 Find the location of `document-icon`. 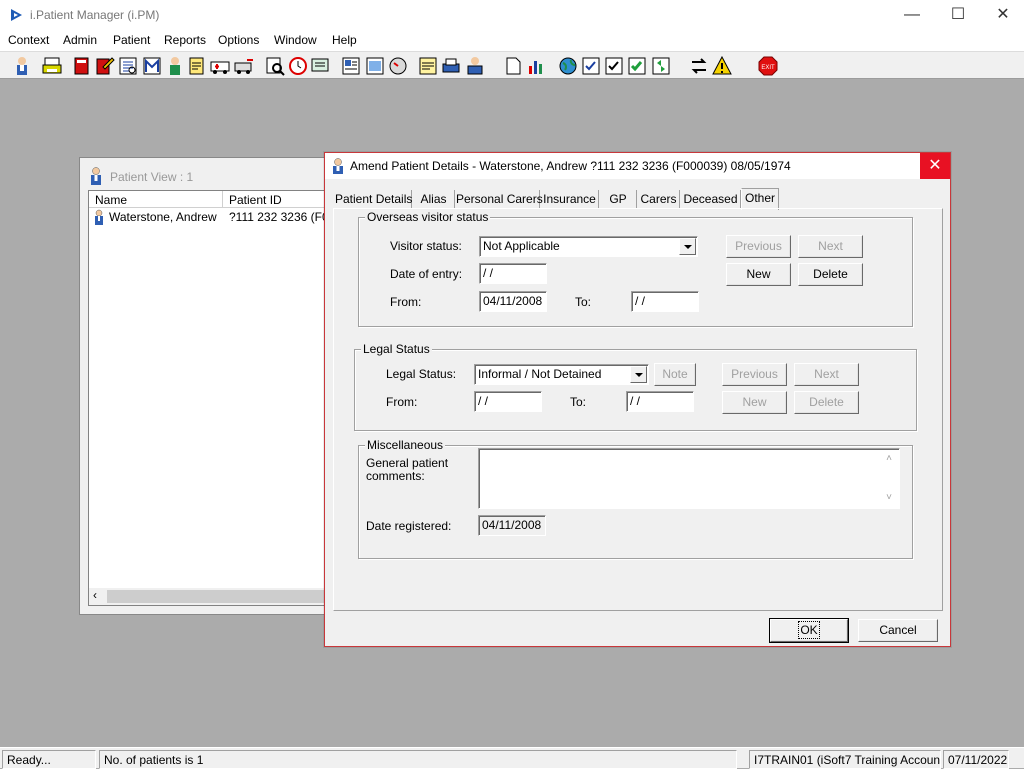

document-icon is located at coordinates (513, 66).